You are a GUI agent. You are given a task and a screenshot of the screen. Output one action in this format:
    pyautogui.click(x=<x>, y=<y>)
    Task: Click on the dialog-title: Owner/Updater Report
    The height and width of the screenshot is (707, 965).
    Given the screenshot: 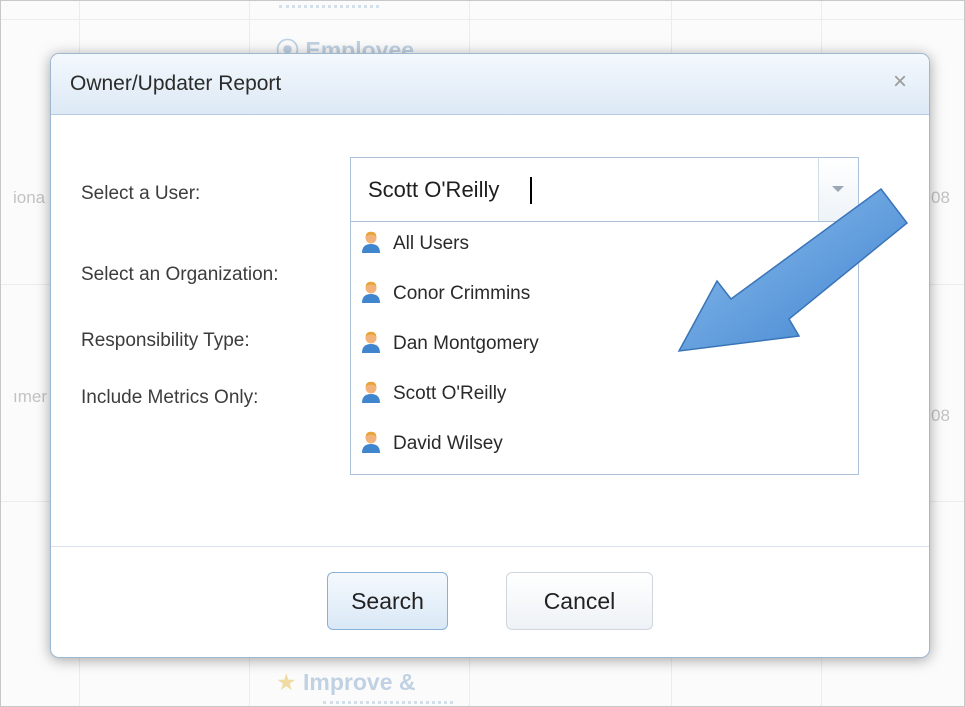 What is the action you would take?
    pyautogui.click(x=176, y=83)
    